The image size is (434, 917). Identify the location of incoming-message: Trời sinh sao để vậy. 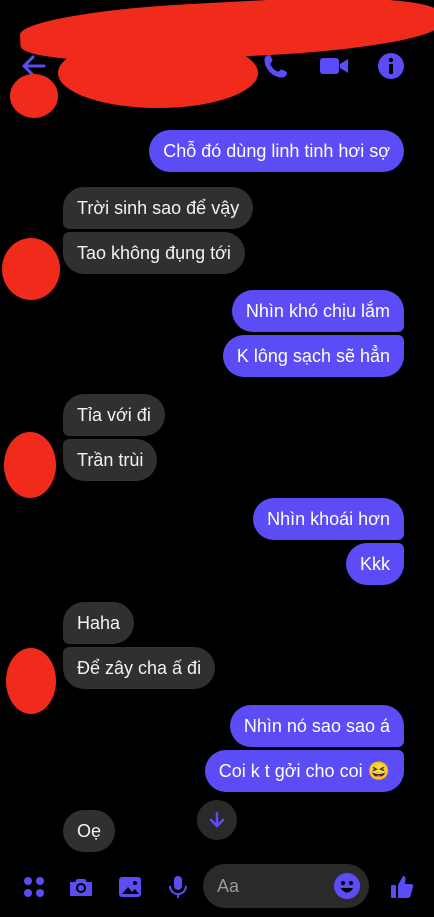
(158, 208).